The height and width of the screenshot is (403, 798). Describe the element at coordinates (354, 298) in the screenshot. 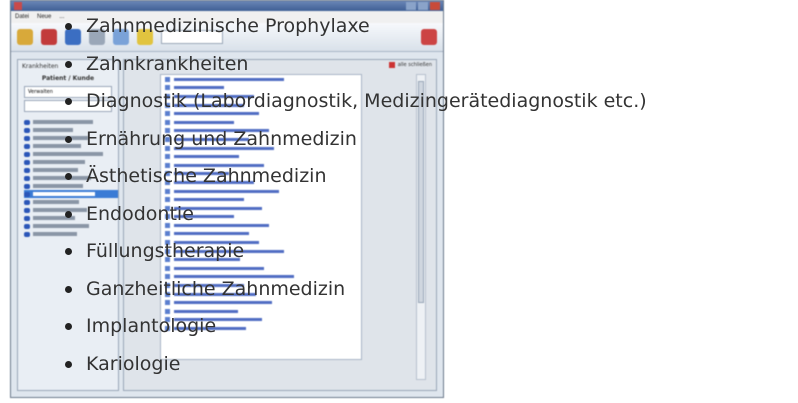

I see `list-item-ganzheitliche: Ganzheitliche Zahnmedizin` at that location.